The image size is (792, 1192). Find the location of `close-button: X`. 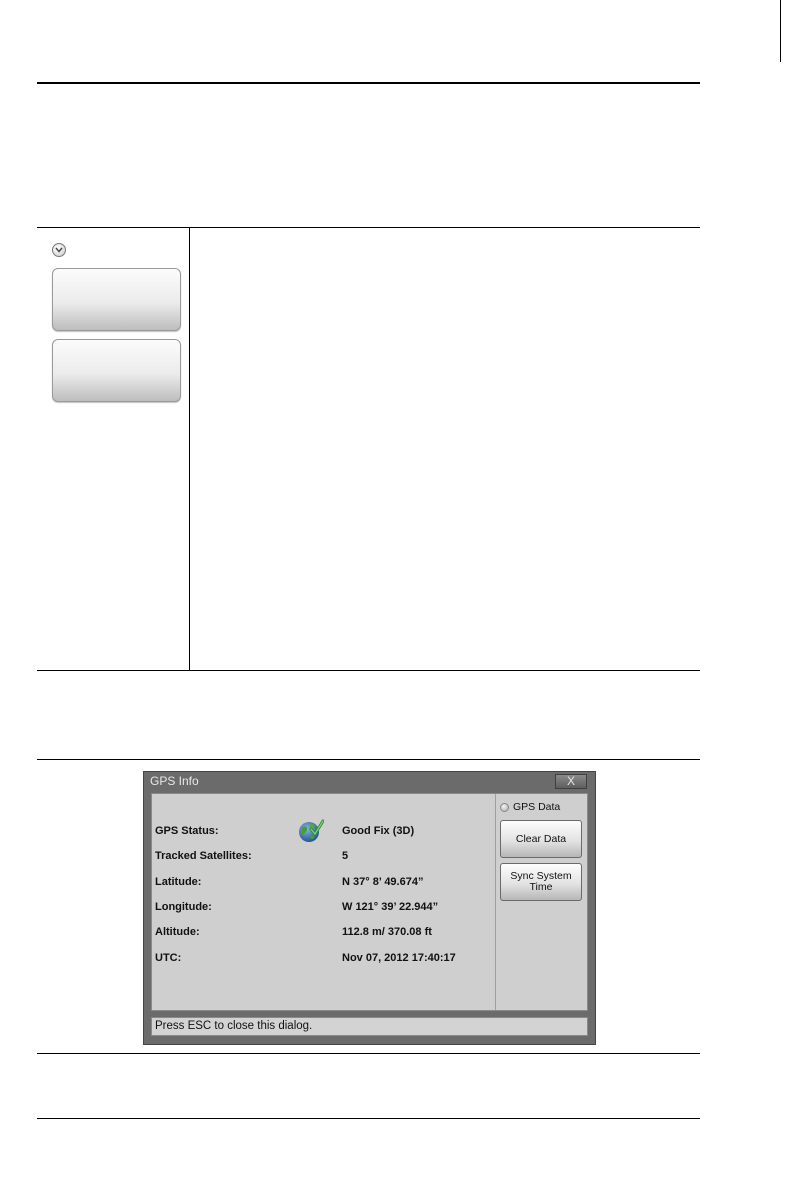

close-button: X is located at coordinates (571, 781).